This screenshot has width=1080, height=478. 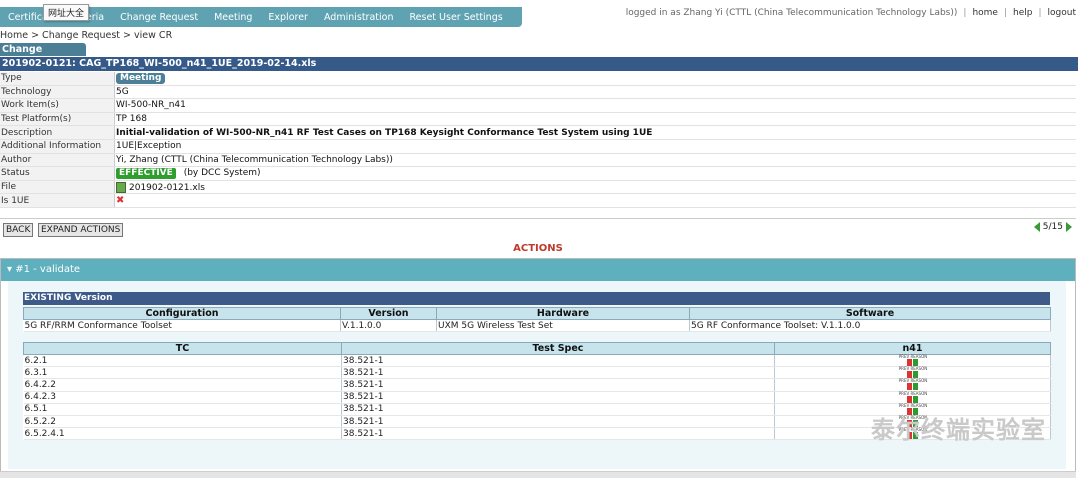 What do you see at coordinates (595, 187) in the screenshot?
I see `file-value: 201902-0121.xls` at bounding box center [595, 187].